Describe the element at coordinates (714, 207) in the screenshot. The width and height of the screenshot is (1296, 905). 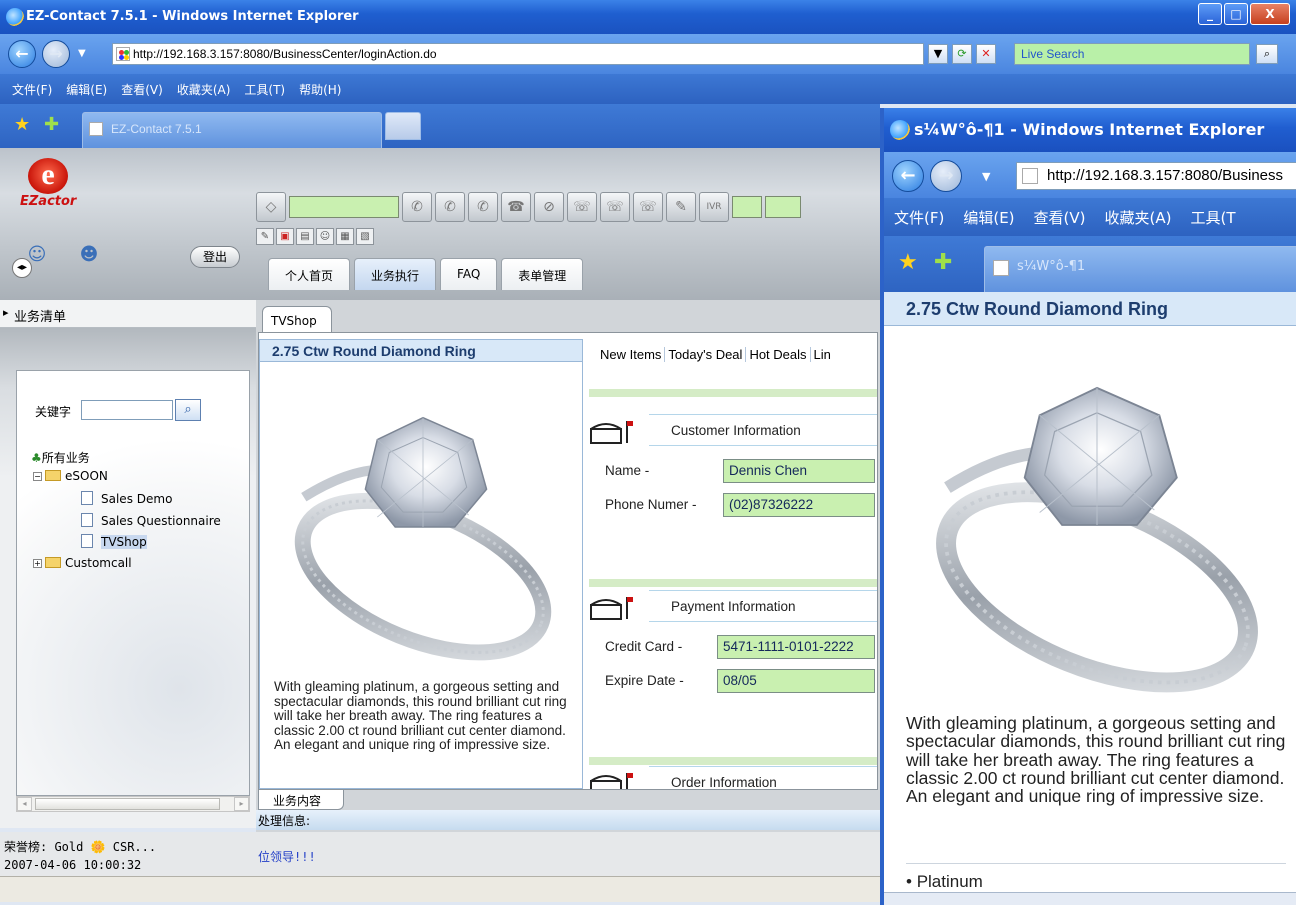
I see `ivr-icon: IVR` at that location.